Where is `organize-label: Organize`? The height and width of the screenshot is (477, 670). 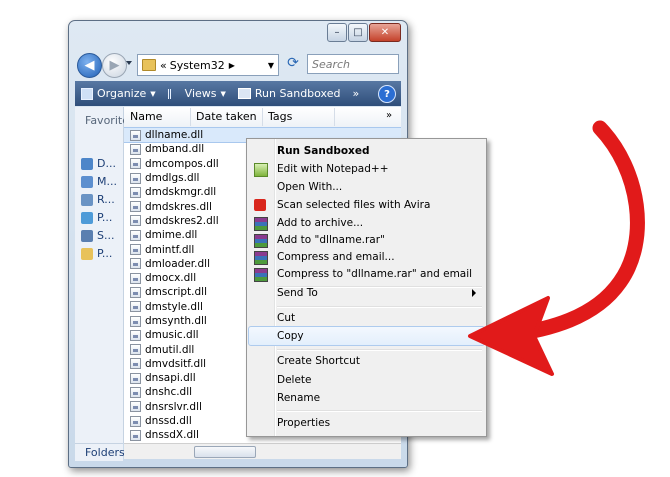
organize-label: Organize is located at coordinates (122, 93).